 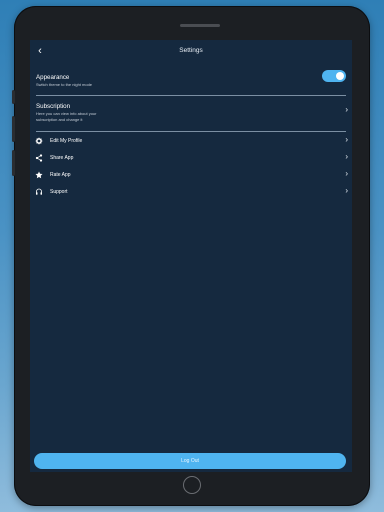 I want to click on menu-item-share-app: Share App ›, so click(x=191, y=158).